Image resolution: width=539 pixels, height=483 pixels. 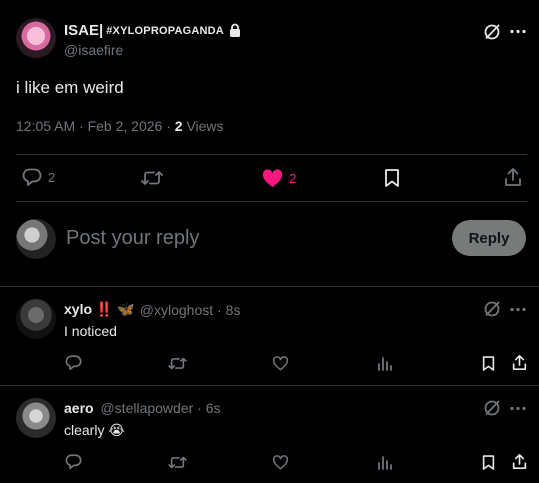 What do you see at coordinates (132, 238) in the screenshot?
I see `reply-composer-input: Post your reply` at bounding box center [132, 238].